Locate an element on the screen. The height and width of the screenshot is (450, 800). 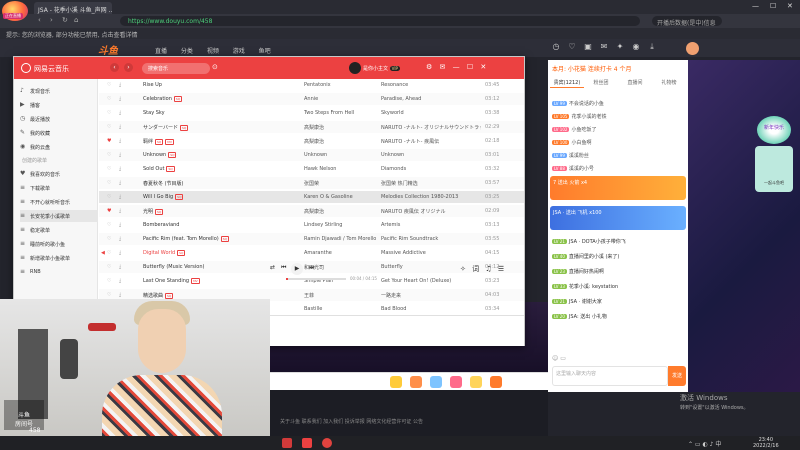
sidebar-item: ♪ 发现音乐 is located at coordinates (59, 91).